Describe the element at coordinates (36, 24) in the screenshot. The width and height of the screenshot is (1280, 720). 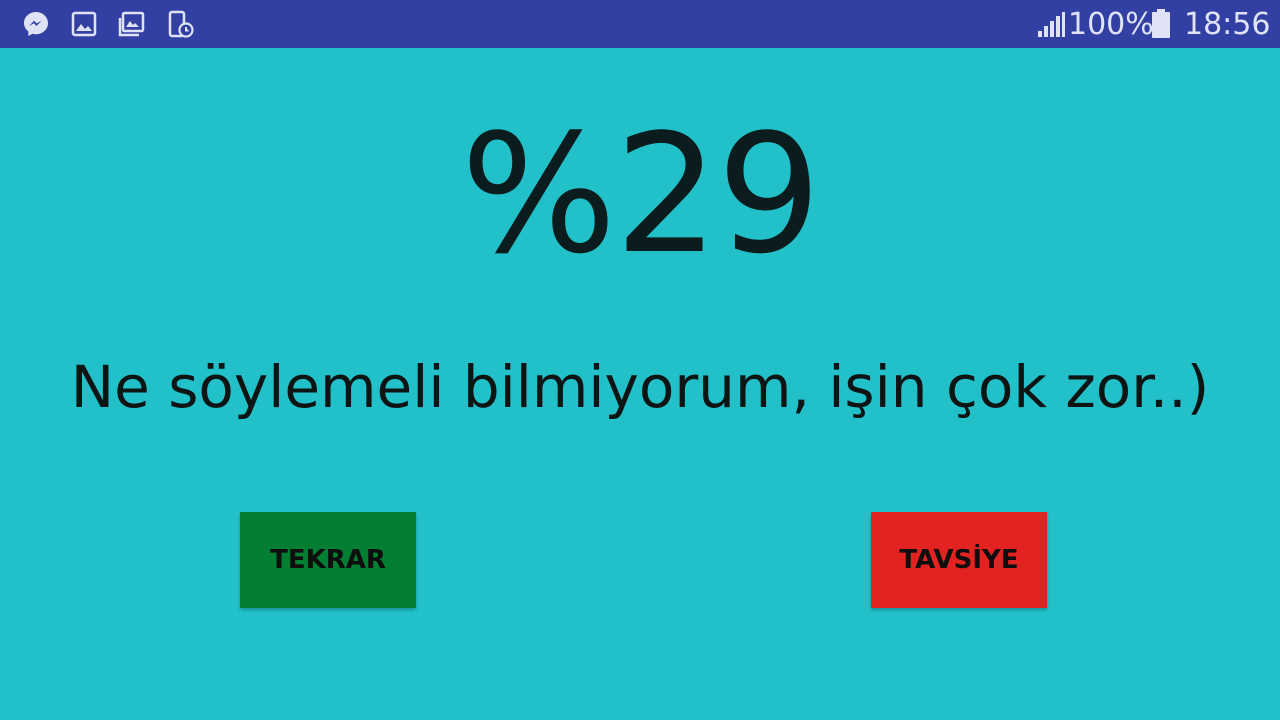
I see `messenger-icon` at that location.